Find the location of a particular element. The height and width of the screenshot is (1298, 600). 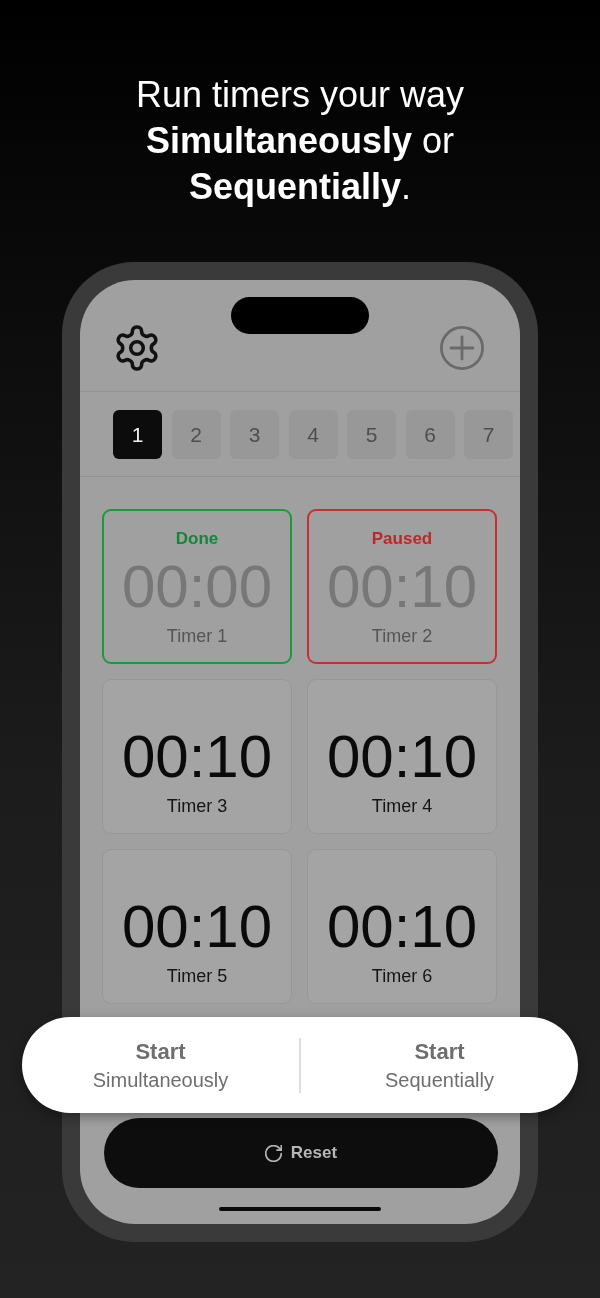

timer-name: Timer 4 is located at coordinates (402, 806).